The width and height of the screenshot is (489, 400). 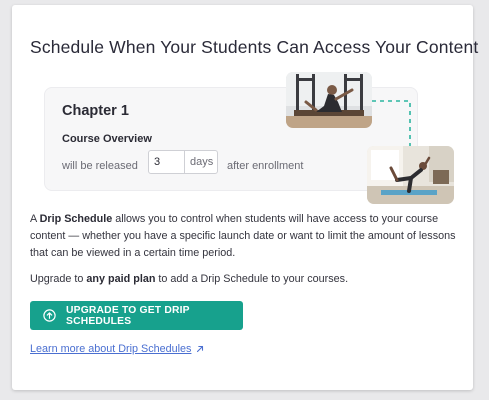 What do you see at coordinates (95, 111) in the screenshot?
I see `chapter-title: Chapter 1` at bounding box center [95, 111].